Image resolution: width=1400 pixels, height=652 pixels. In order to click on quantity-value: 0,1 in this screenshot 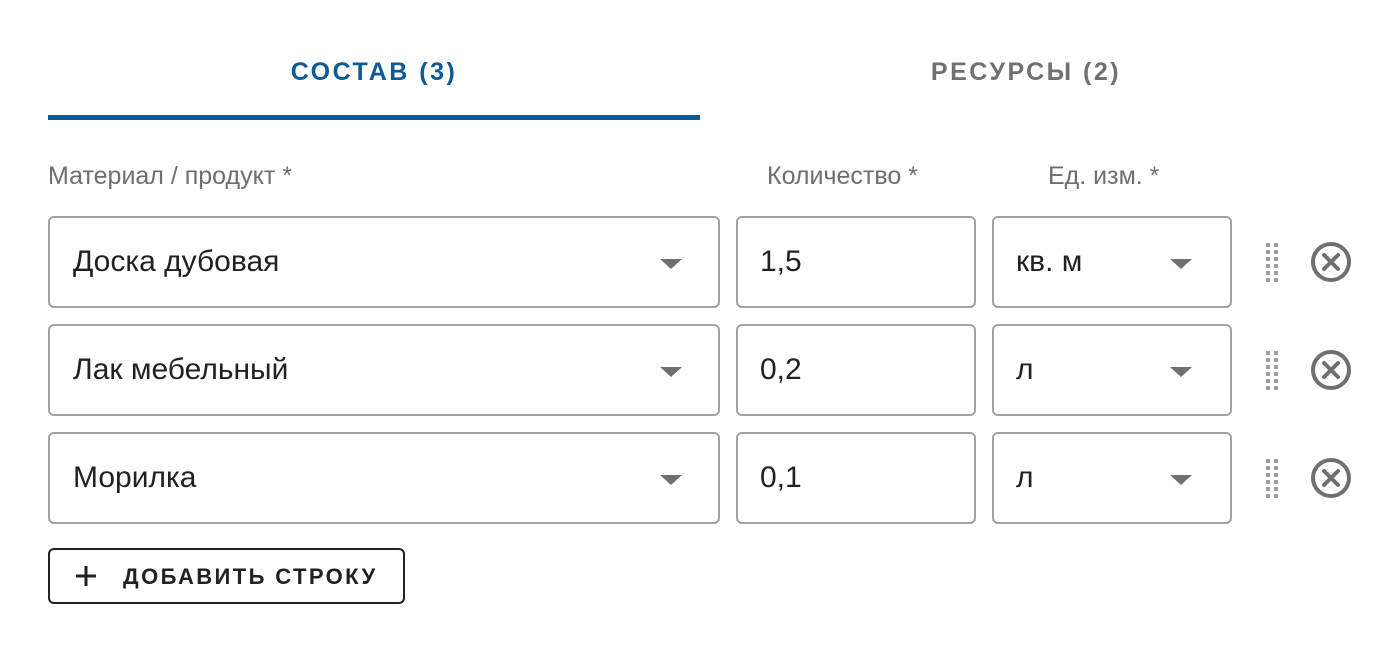, I will do `click(781, 477)`.